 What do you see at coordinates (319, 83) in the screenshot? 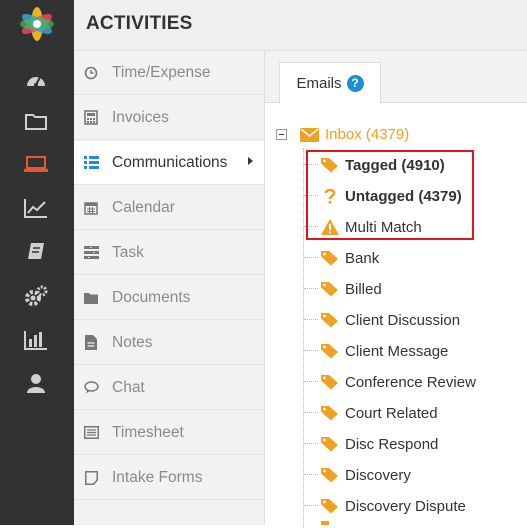
I see `tab-label: Emails` at bounding box center [319, 83].